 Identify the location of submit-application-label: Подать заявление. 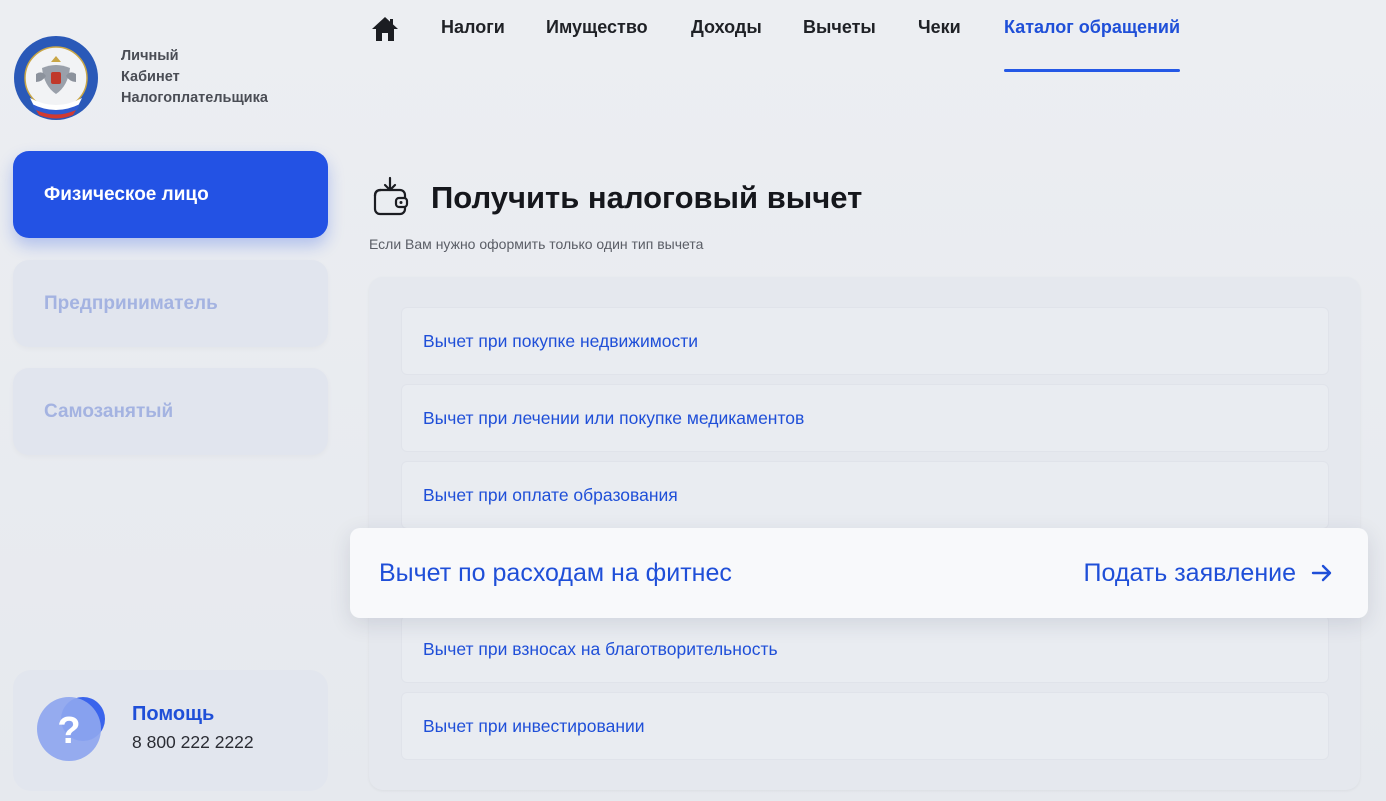
(1189, 572).